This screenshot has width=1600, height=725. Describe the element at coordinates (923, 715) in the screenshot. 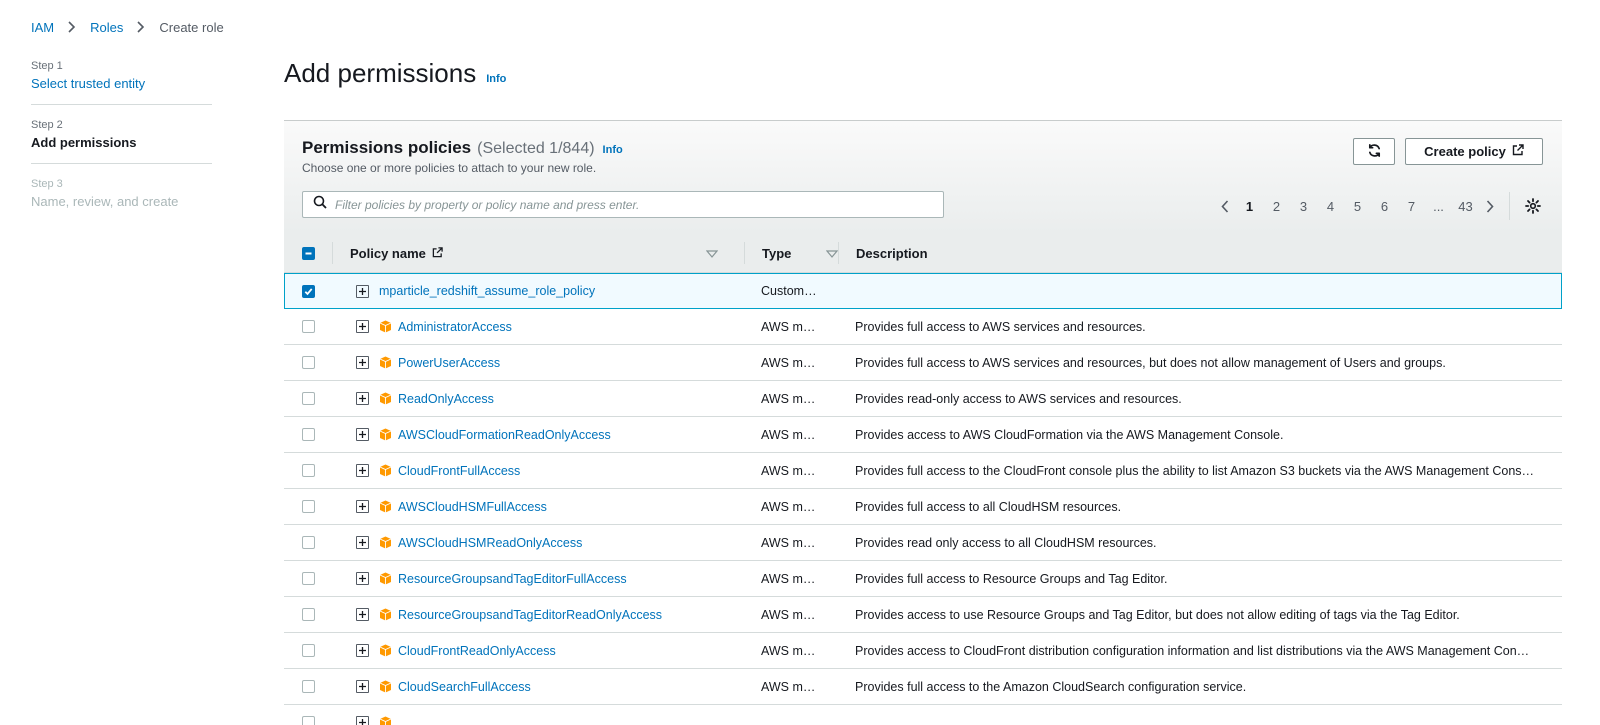

I see `table-row` at that location.